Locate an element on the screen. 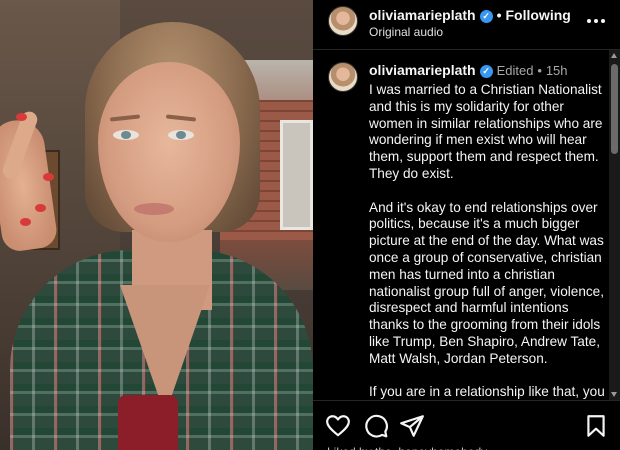 The width and height of the screenshot is (620, 450). likes-summary: Liked by the_honeyhomebody is located at coordinates (467, 447).